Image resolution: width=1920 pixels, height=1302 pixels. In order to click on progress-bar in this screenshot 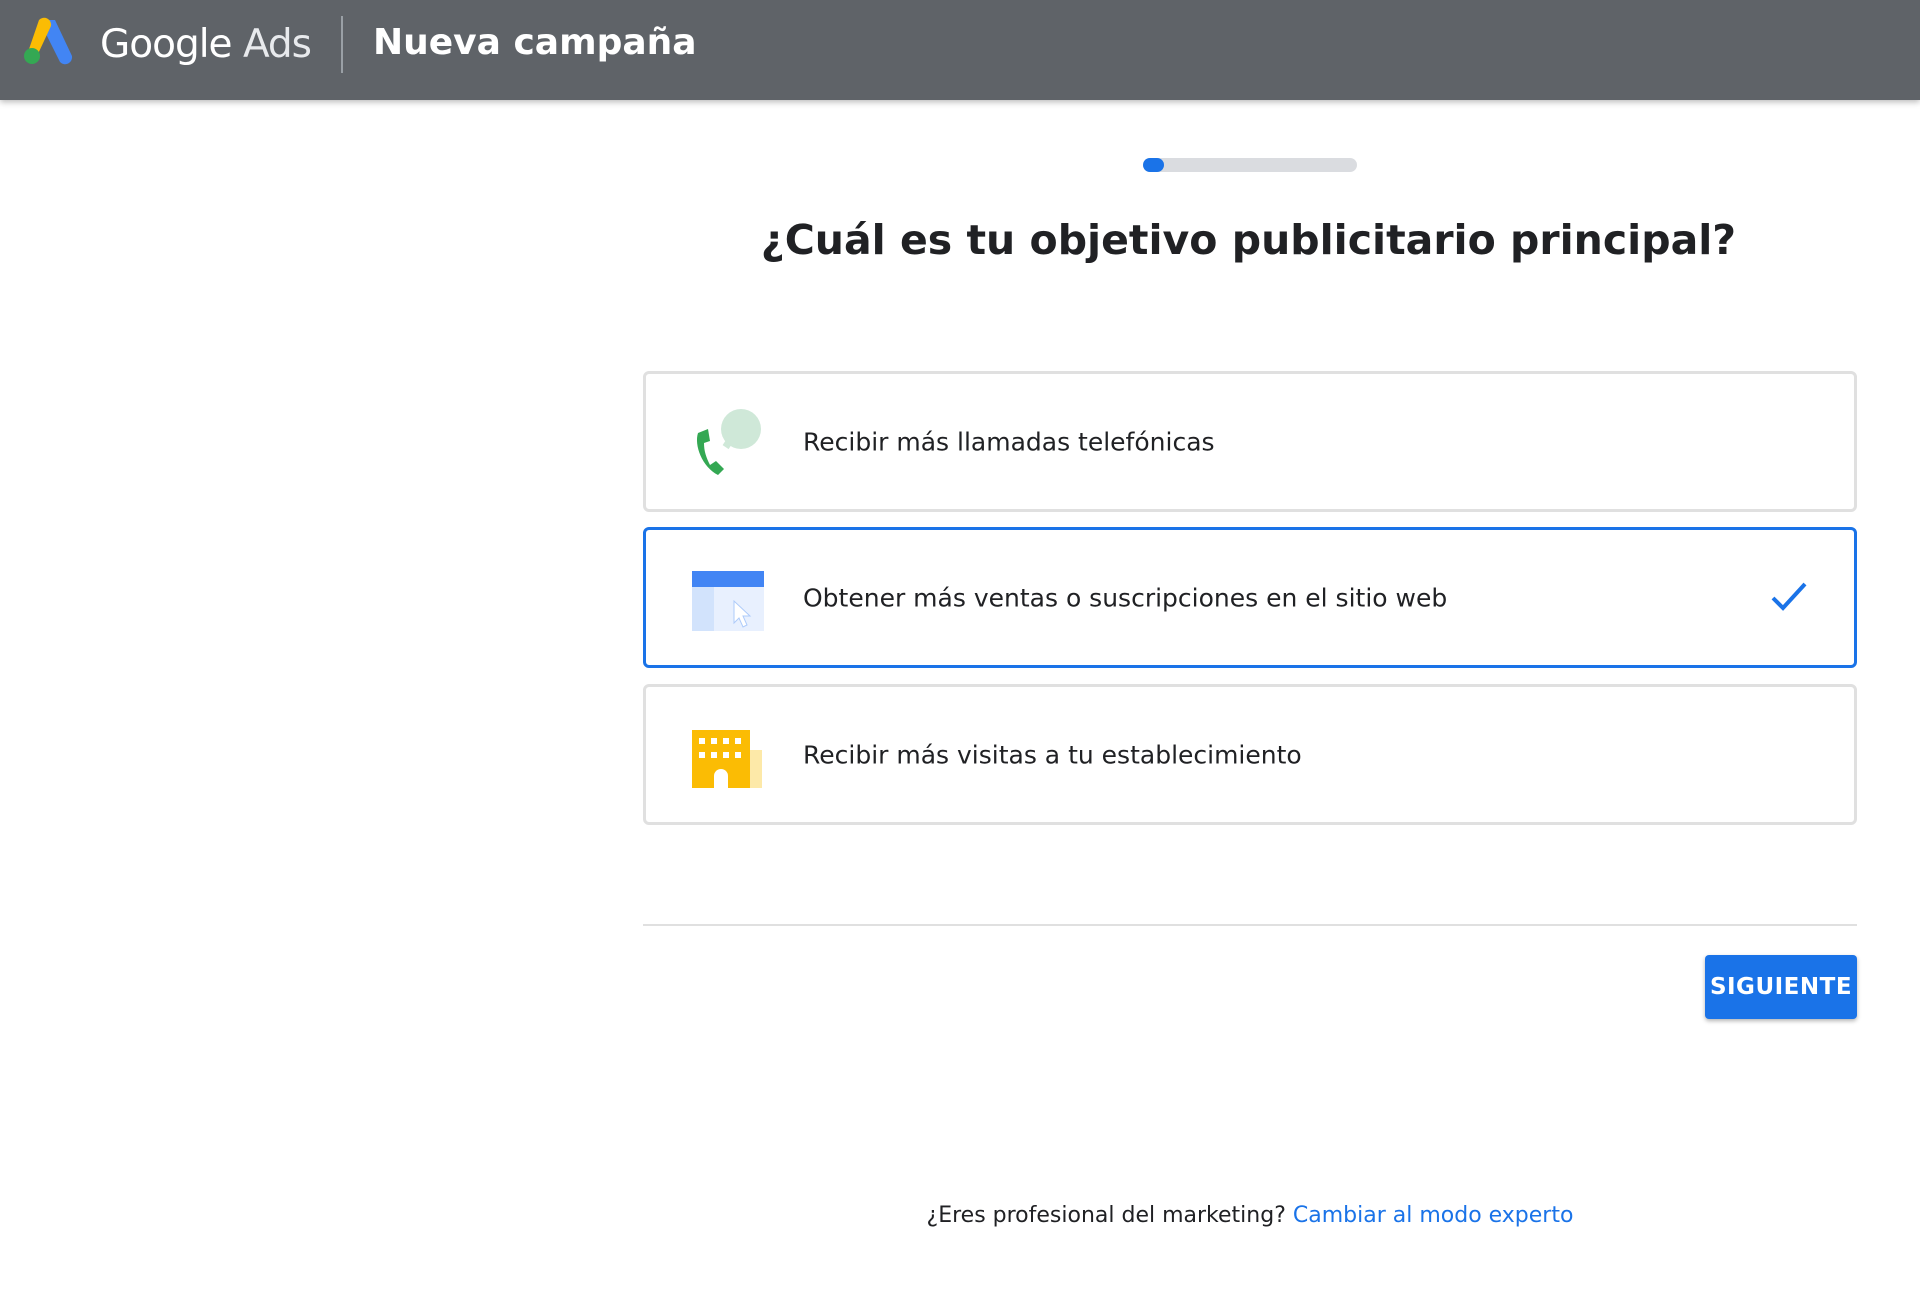, I will do `click(1250, 165)`.